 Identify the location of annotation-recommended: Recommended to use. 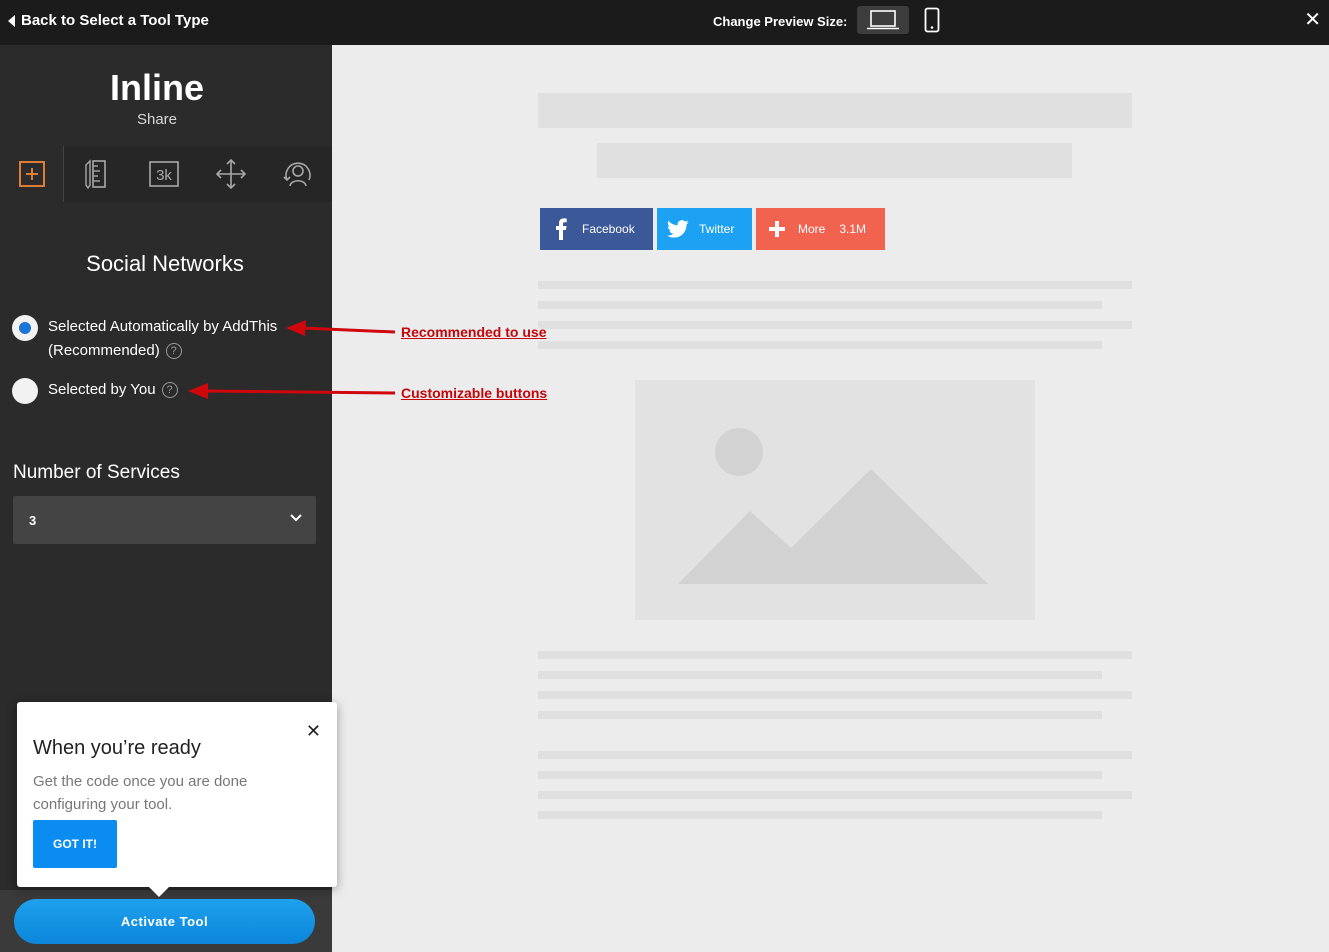
(474, 332).